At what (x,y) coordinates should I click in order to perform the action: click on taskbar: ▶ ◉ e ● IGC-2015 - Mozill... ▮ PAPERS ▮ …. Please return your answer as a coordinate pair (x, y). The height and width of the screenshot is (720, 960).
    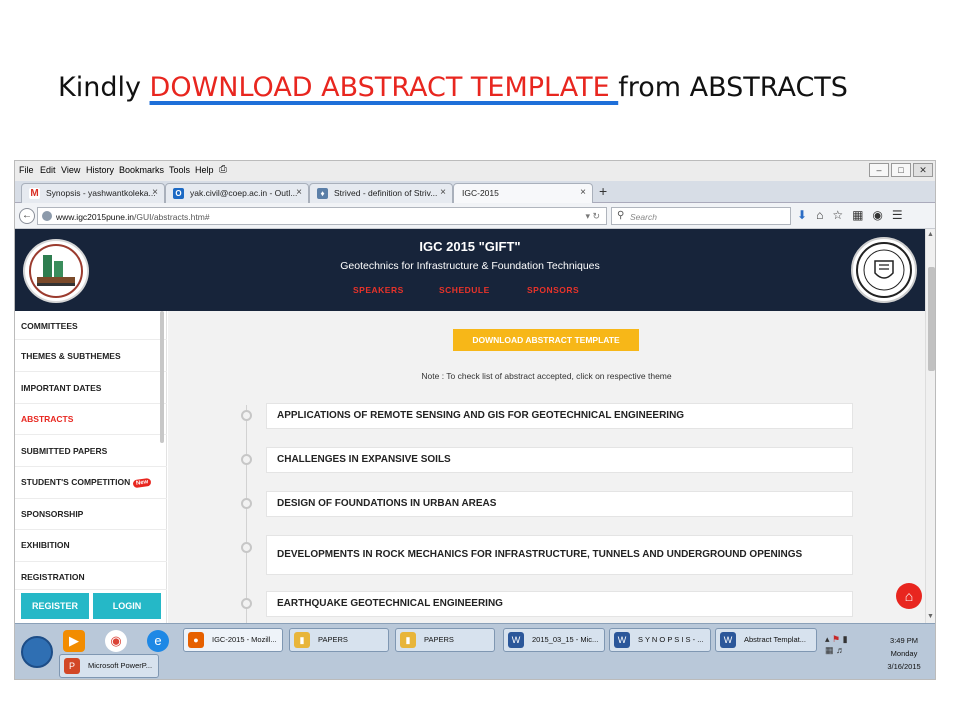
    Looking at the image, I should click on (475, 651).